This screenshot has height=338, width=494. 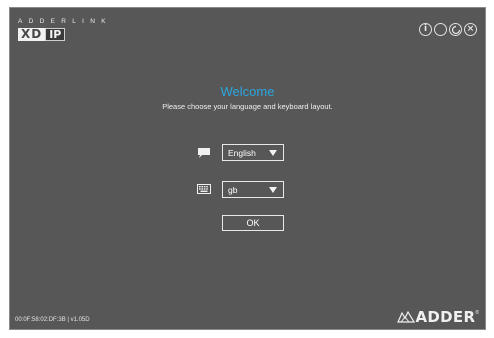 What do you see at coordinates (233, 189) in the screenshot?
I see `keyboard-selected-value: gb` at bounding box center [233, 189].